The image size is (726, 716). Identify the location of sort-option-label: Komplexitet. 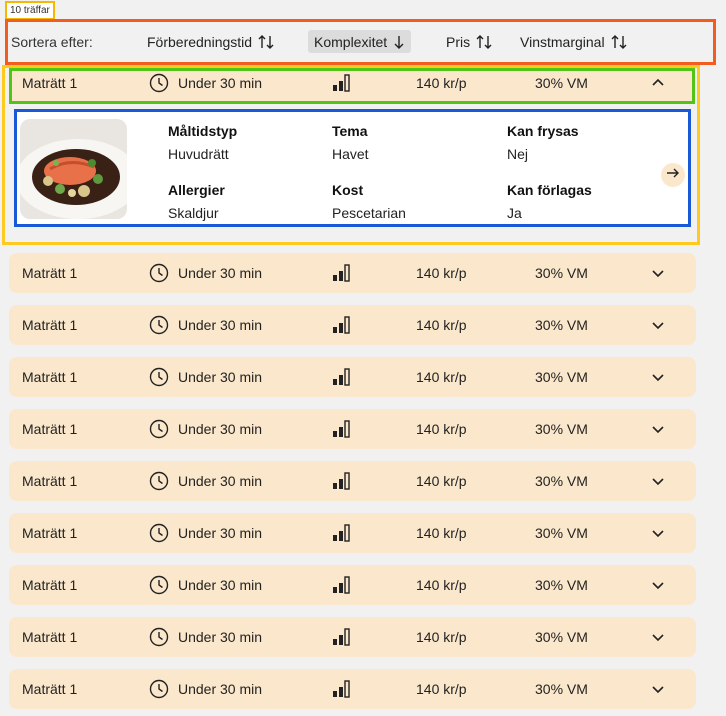
(351, 41).